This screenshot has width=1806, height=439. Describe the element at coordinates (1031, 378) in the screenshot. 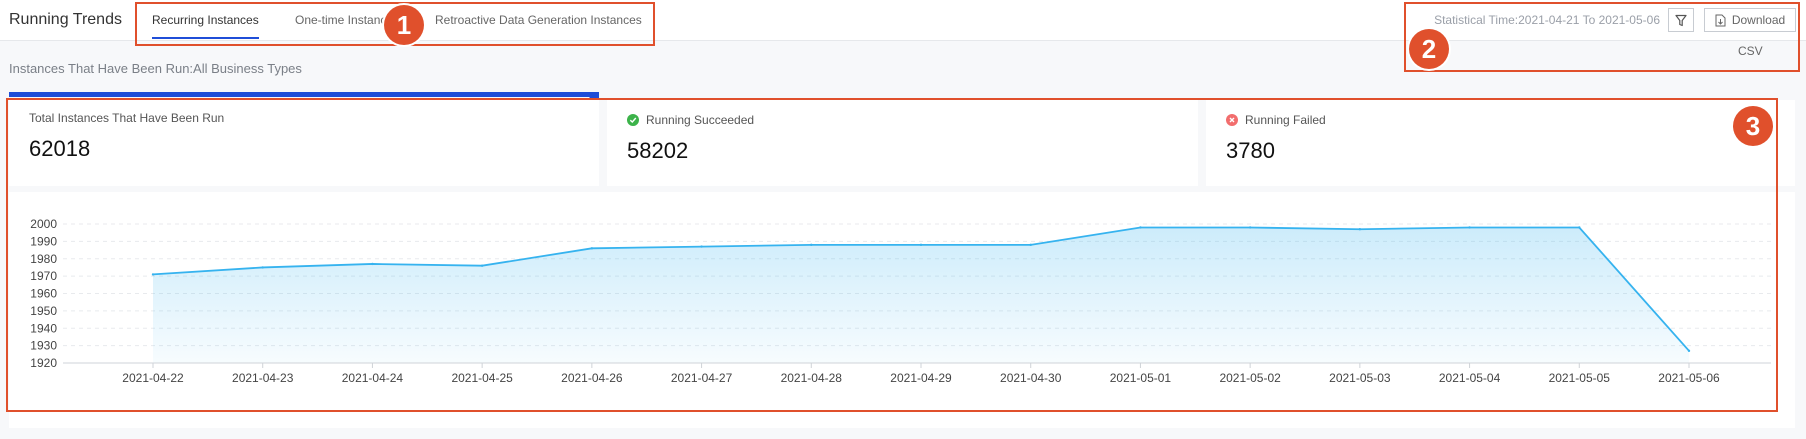

I see `x-tick-label: 2021-04-30` at that location.